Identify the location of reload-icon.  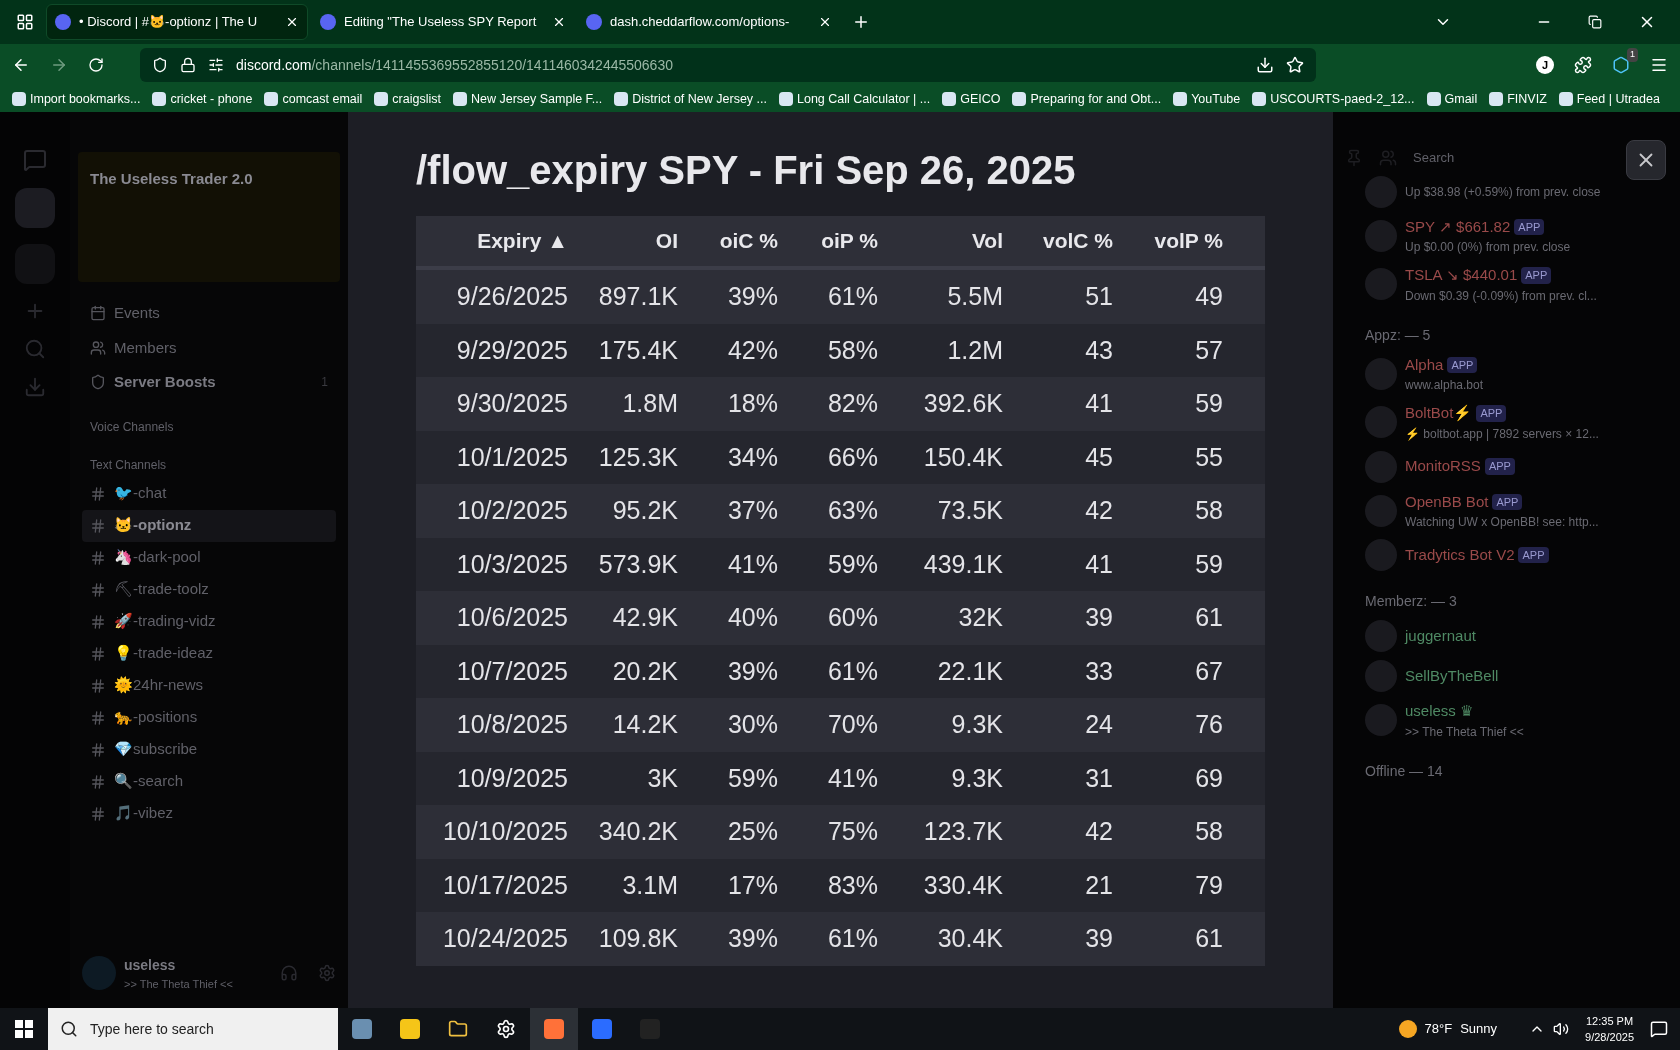
(96, 65).